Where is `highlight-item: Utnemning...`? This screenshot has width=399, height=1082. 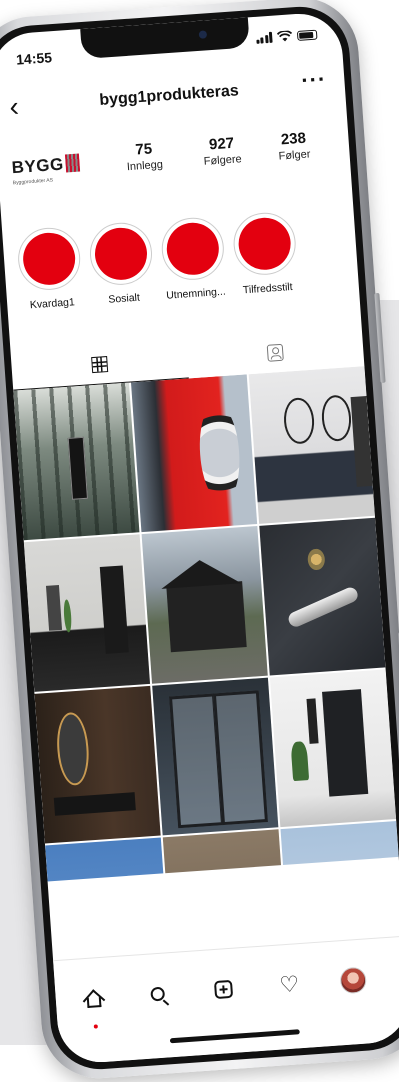 highlight-item: Utnemning... is located at coordinates (194, 258).